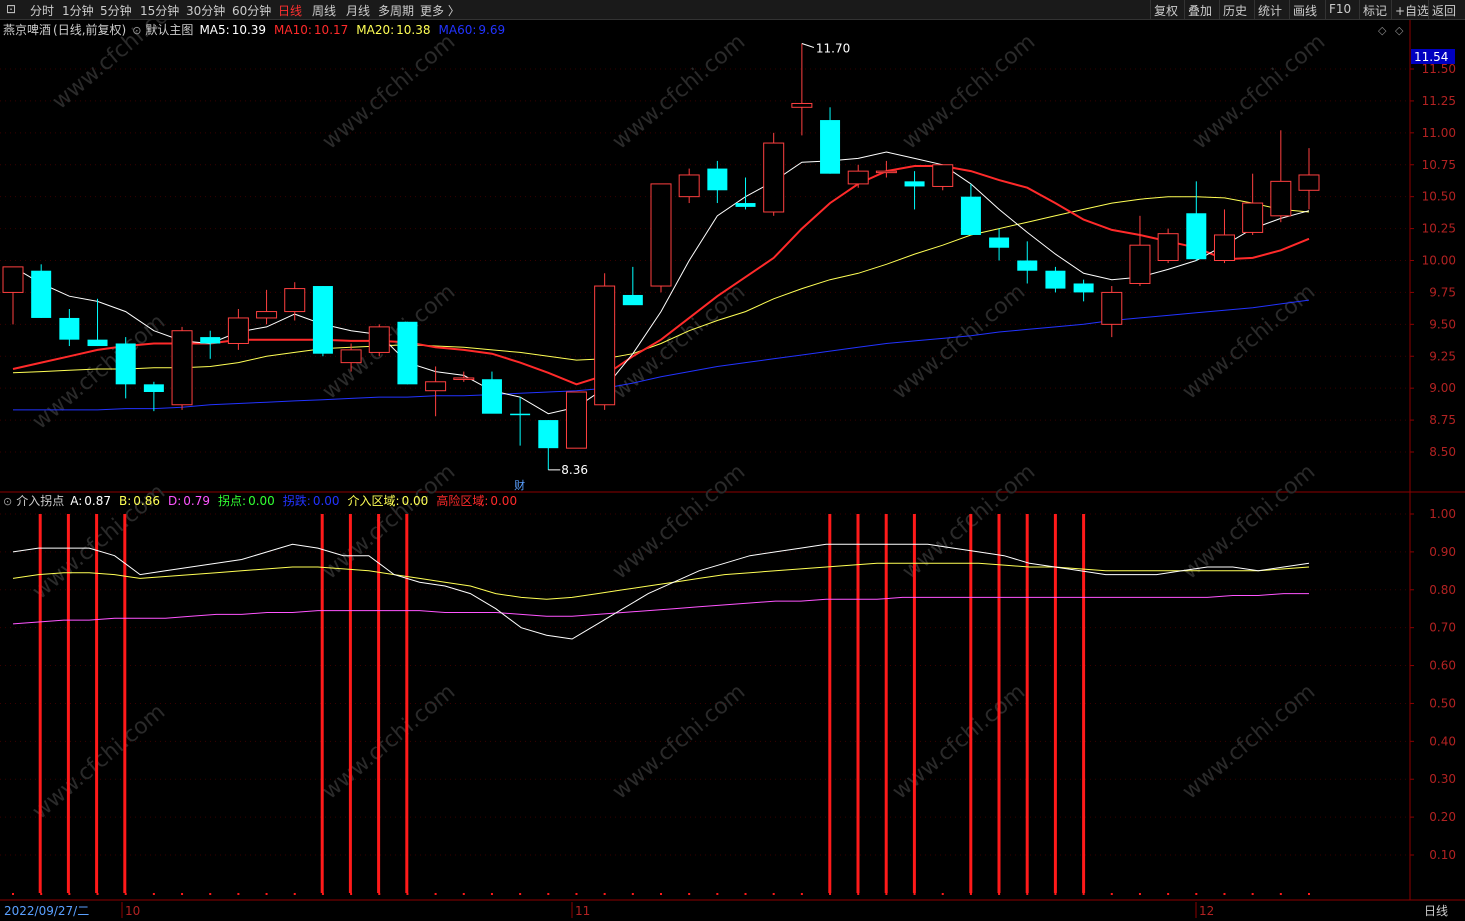  Describe the element at coordinates (116, 10) in the screenshot. I see `period-tab-2: 5分钟` at that location.